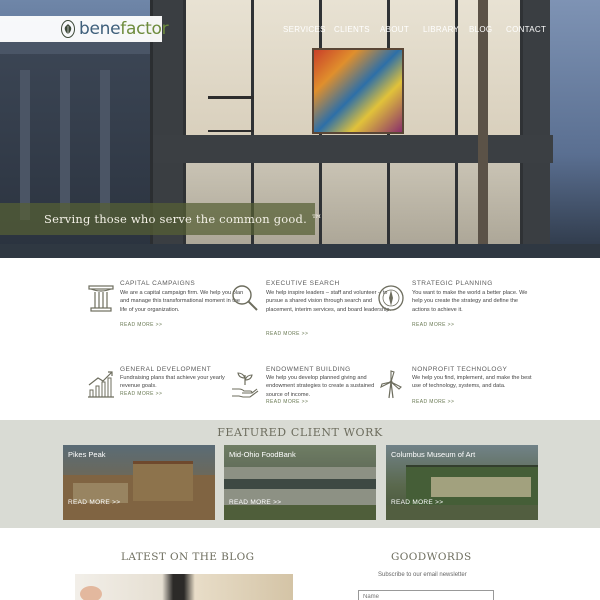 This screenshot has width=600, height=600. Describe the element at coordinates (158, 283) in the screenshot. I see `service-title-capital: CAPITAL CAMPAIGNS` at that location.